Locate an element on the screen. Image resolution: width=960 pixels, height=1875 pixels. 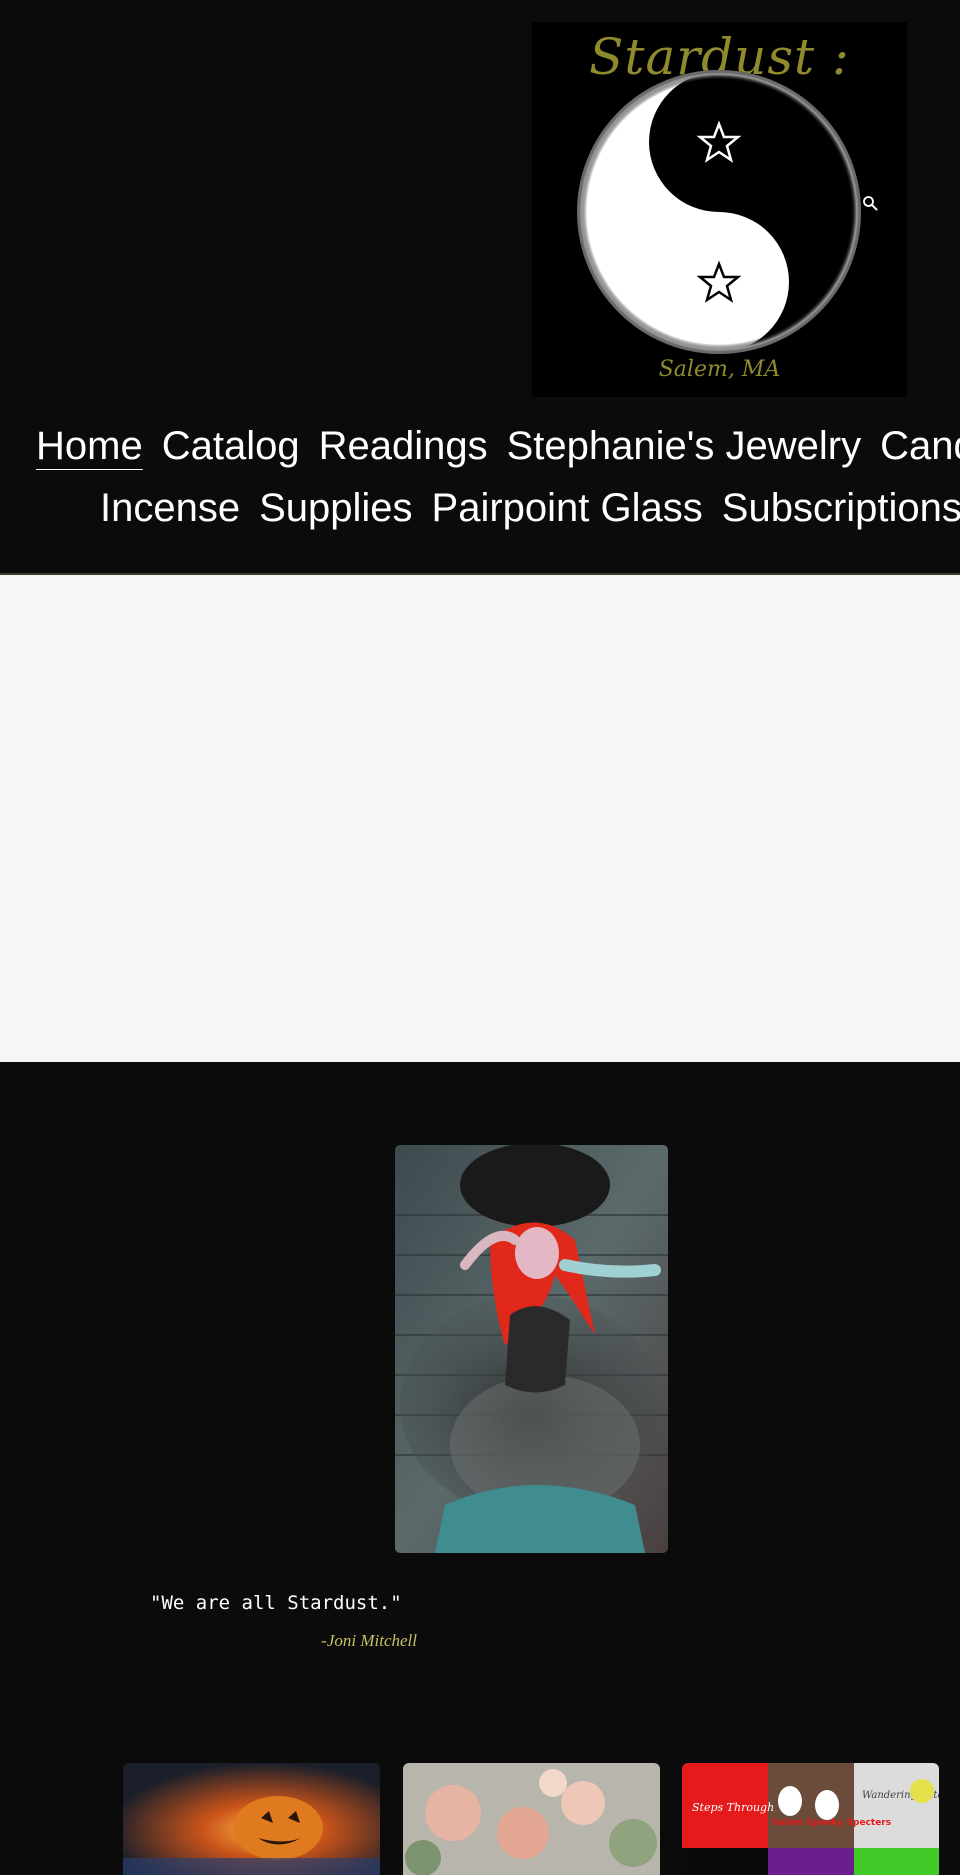
nav-item-incense: Incense is located at coordinates (170, 508).